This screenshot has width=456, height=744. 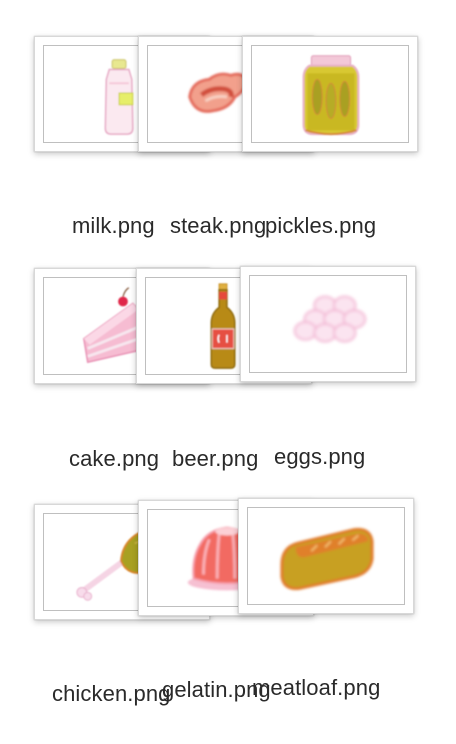 I want to click on file-label-meatloaf: meatloaf.png, so click(x=316, y=688).